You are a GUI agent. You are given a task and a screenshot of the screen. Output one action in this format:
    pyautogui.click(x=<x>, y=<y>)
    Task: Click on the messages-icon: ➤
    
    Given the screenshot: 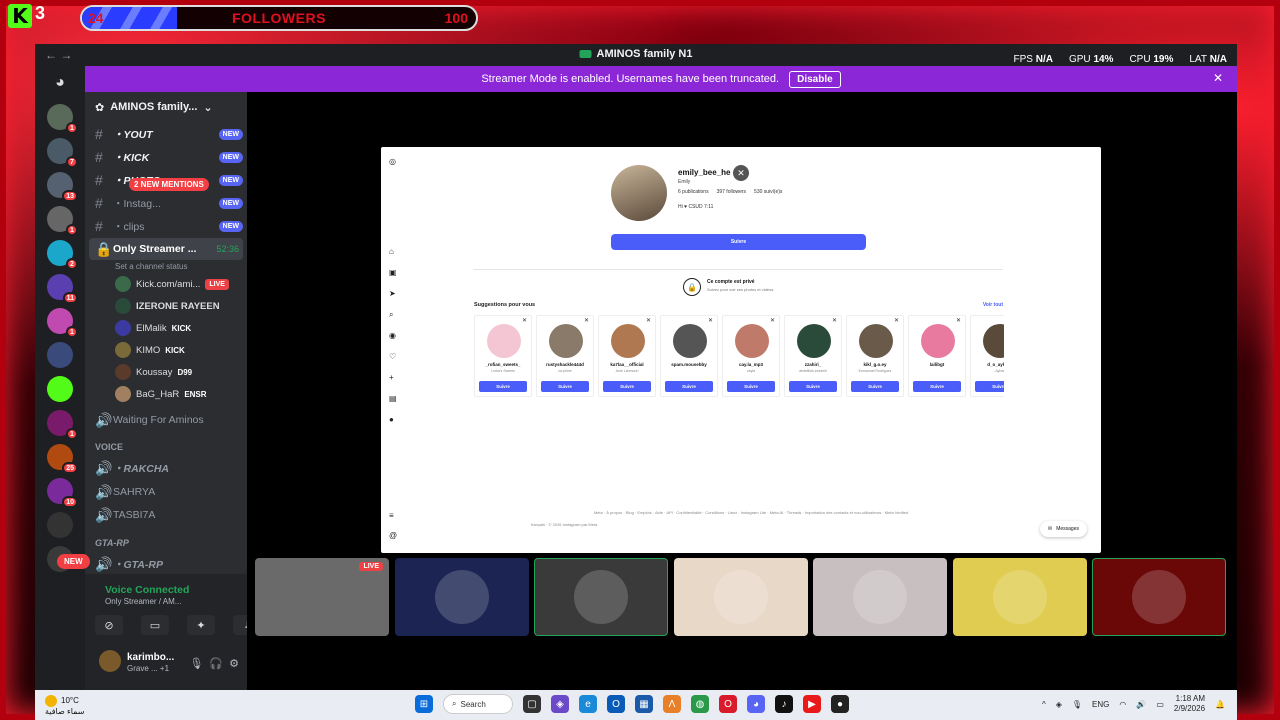 What is the action you would take?
    pyautogui.click(x=392, y=293)
    